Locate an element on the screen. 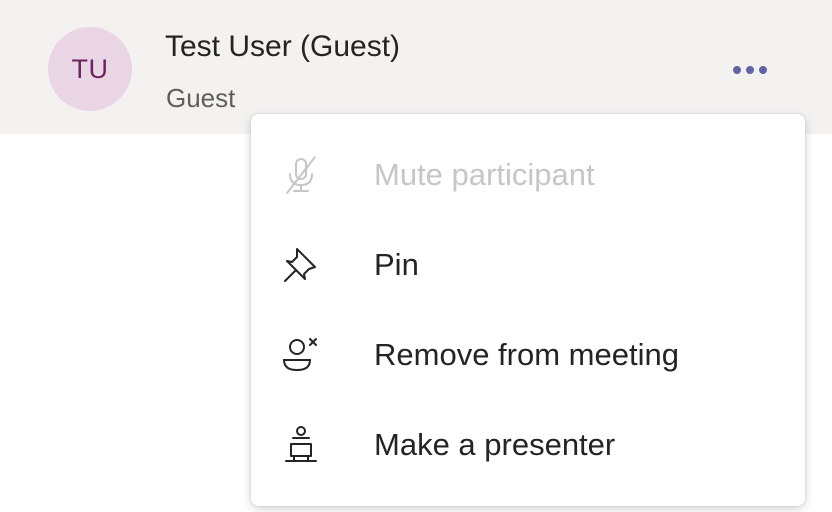  menu-item-remove-from-meeting: Remove from meeting is located at coordinates (528, 355).